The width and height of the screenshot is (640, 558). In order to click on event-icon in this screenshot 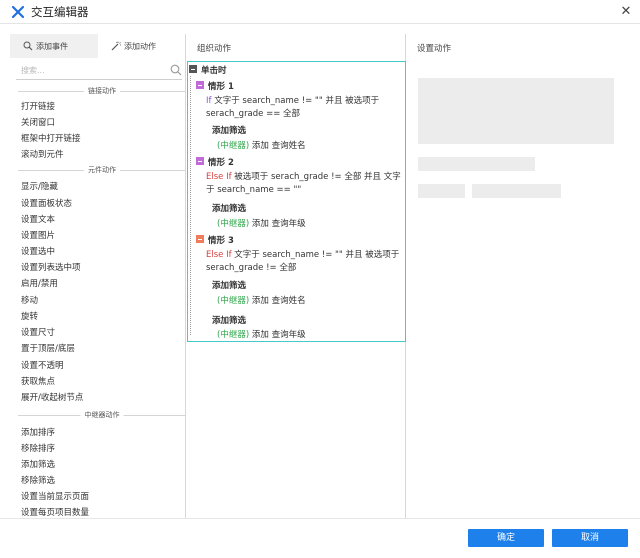, I will do `click(28, 46)`.